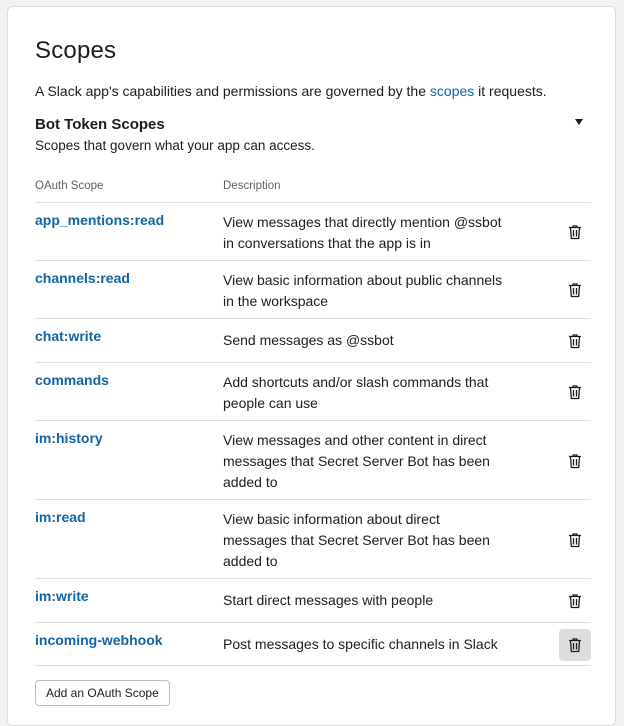 This screenshot has height=726, width=624. I want to click on description-line: in conversations that the app is in, so click(327, 243).